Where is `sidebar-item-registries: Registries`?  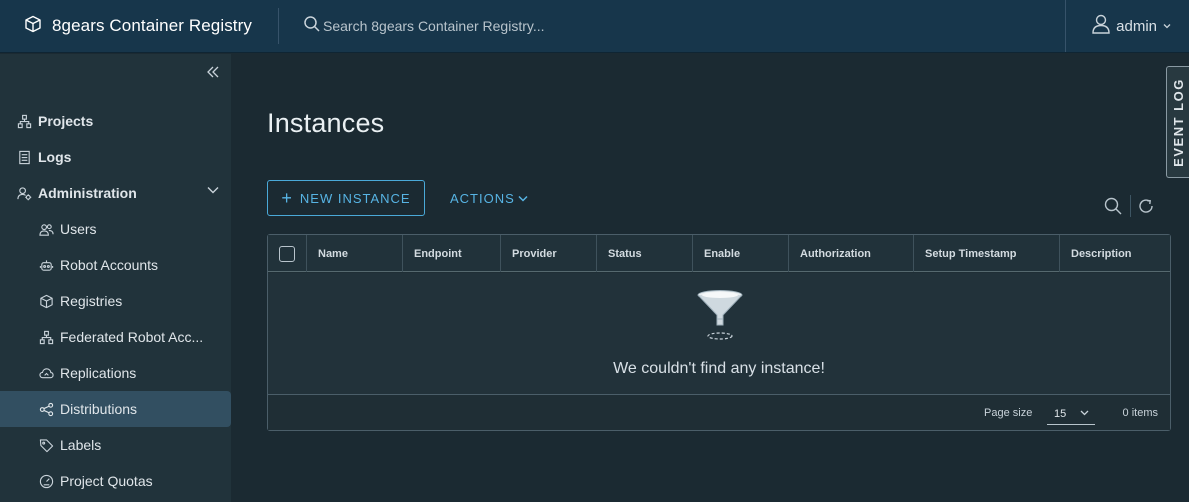
sidebar-item-registries: Registries is located at coordinates (115, 301).